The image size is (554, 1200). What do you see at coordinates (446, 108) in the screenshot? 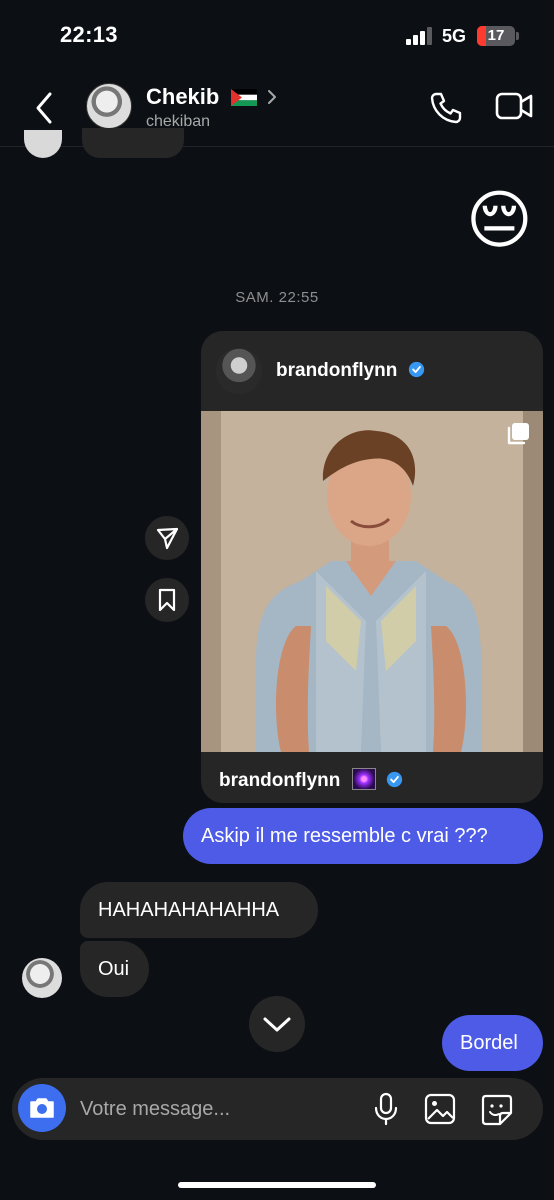
I see `phone-call-icon` at bounding box center [446, 108].